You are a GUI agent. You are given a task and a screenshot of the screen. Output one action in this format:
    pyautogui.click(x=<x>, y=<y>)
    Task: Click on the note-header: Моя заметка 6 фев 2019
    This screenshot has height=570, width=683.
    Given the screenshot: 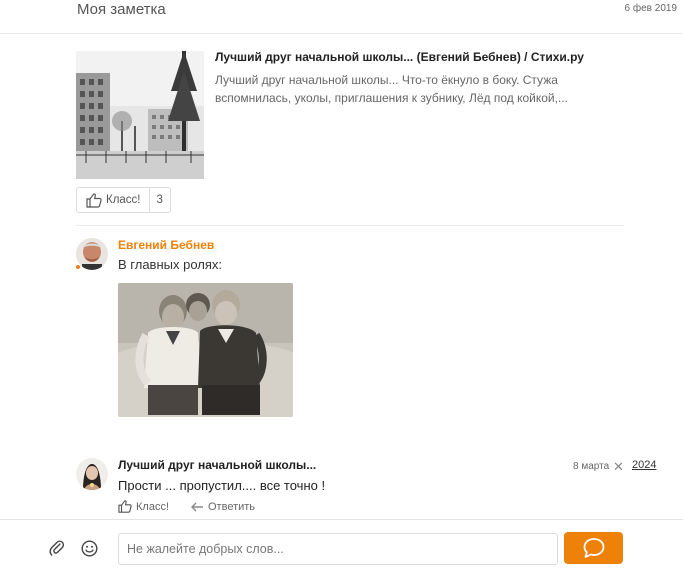 What is the action you would take?
    pyautogui.click(x=341, y=17)
    